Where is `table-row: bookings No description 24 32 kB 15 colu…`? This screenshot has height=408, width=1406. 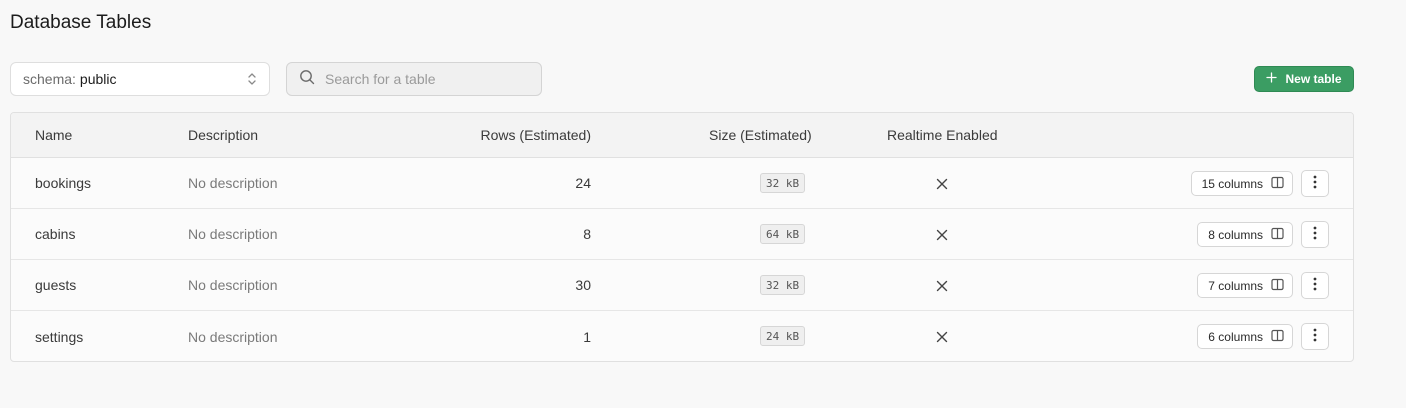 table-row: bookings No description 24 32 kB 15 colu… is located at coordinates (682, 183).